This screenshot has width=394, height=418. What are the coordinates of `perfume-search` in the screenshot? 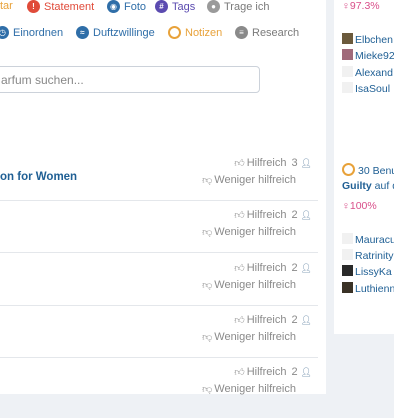 It's located at (132, 79).